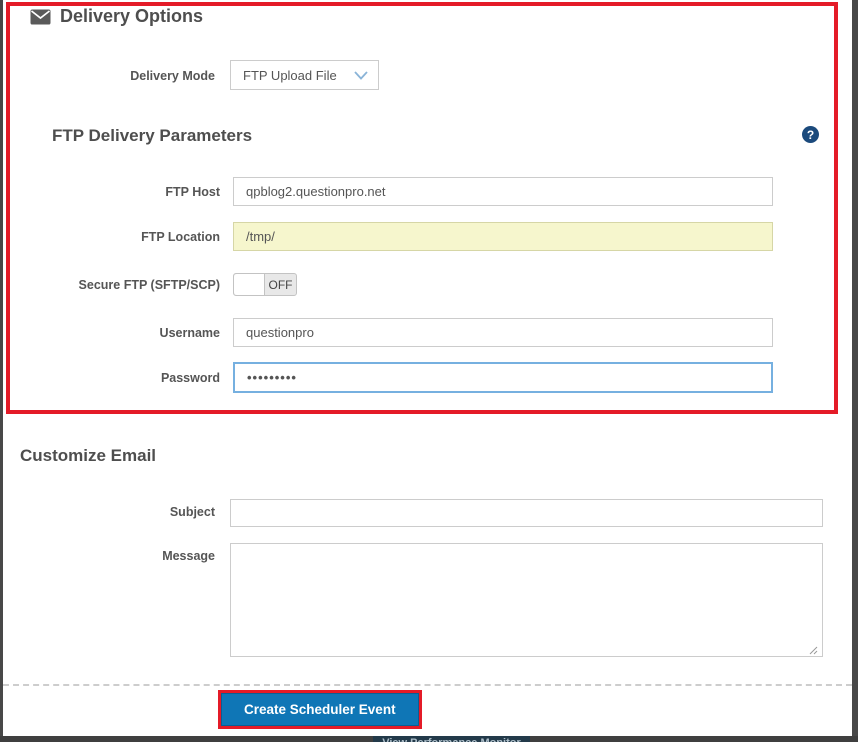  I want to click on message-label: Message, so click(188, 556).